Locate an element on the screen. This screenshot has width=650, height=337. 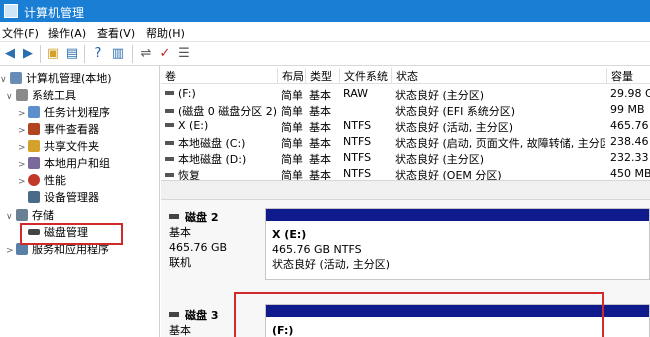
tree-item-event-viewer: > 事件查看器 is located at coordinates (58, 129).